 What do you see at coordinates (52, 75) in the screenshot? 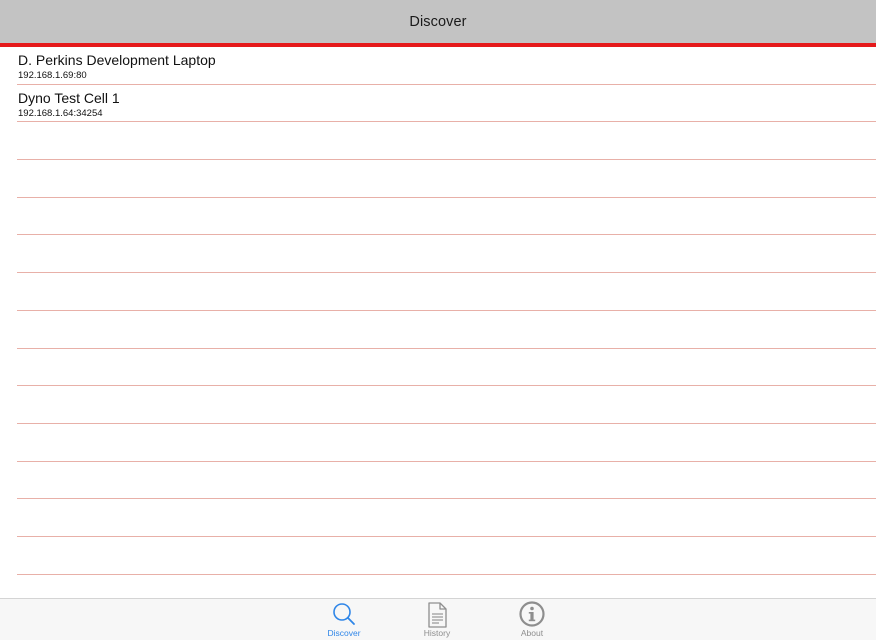
I see `device-address: 192.168.1.69:80` at bounding box center [52, 75].